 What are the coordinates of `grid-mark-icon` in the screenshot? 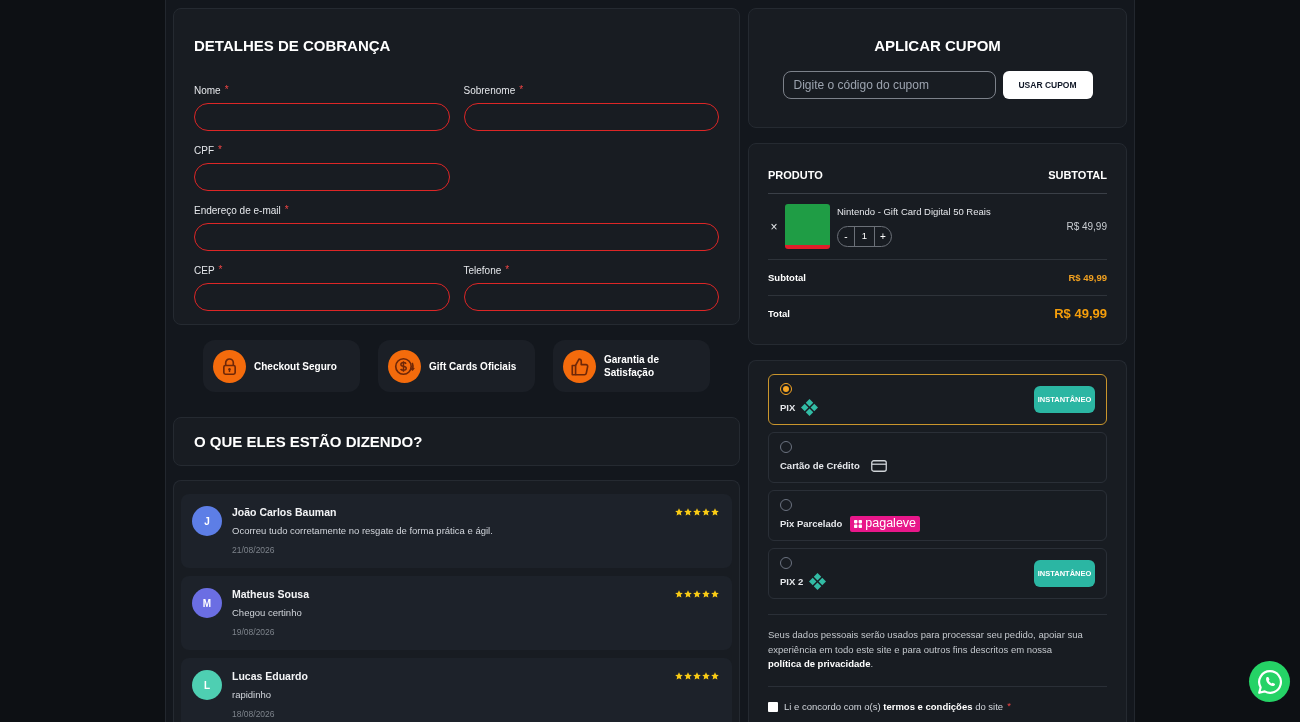 It's located at (858, 523).